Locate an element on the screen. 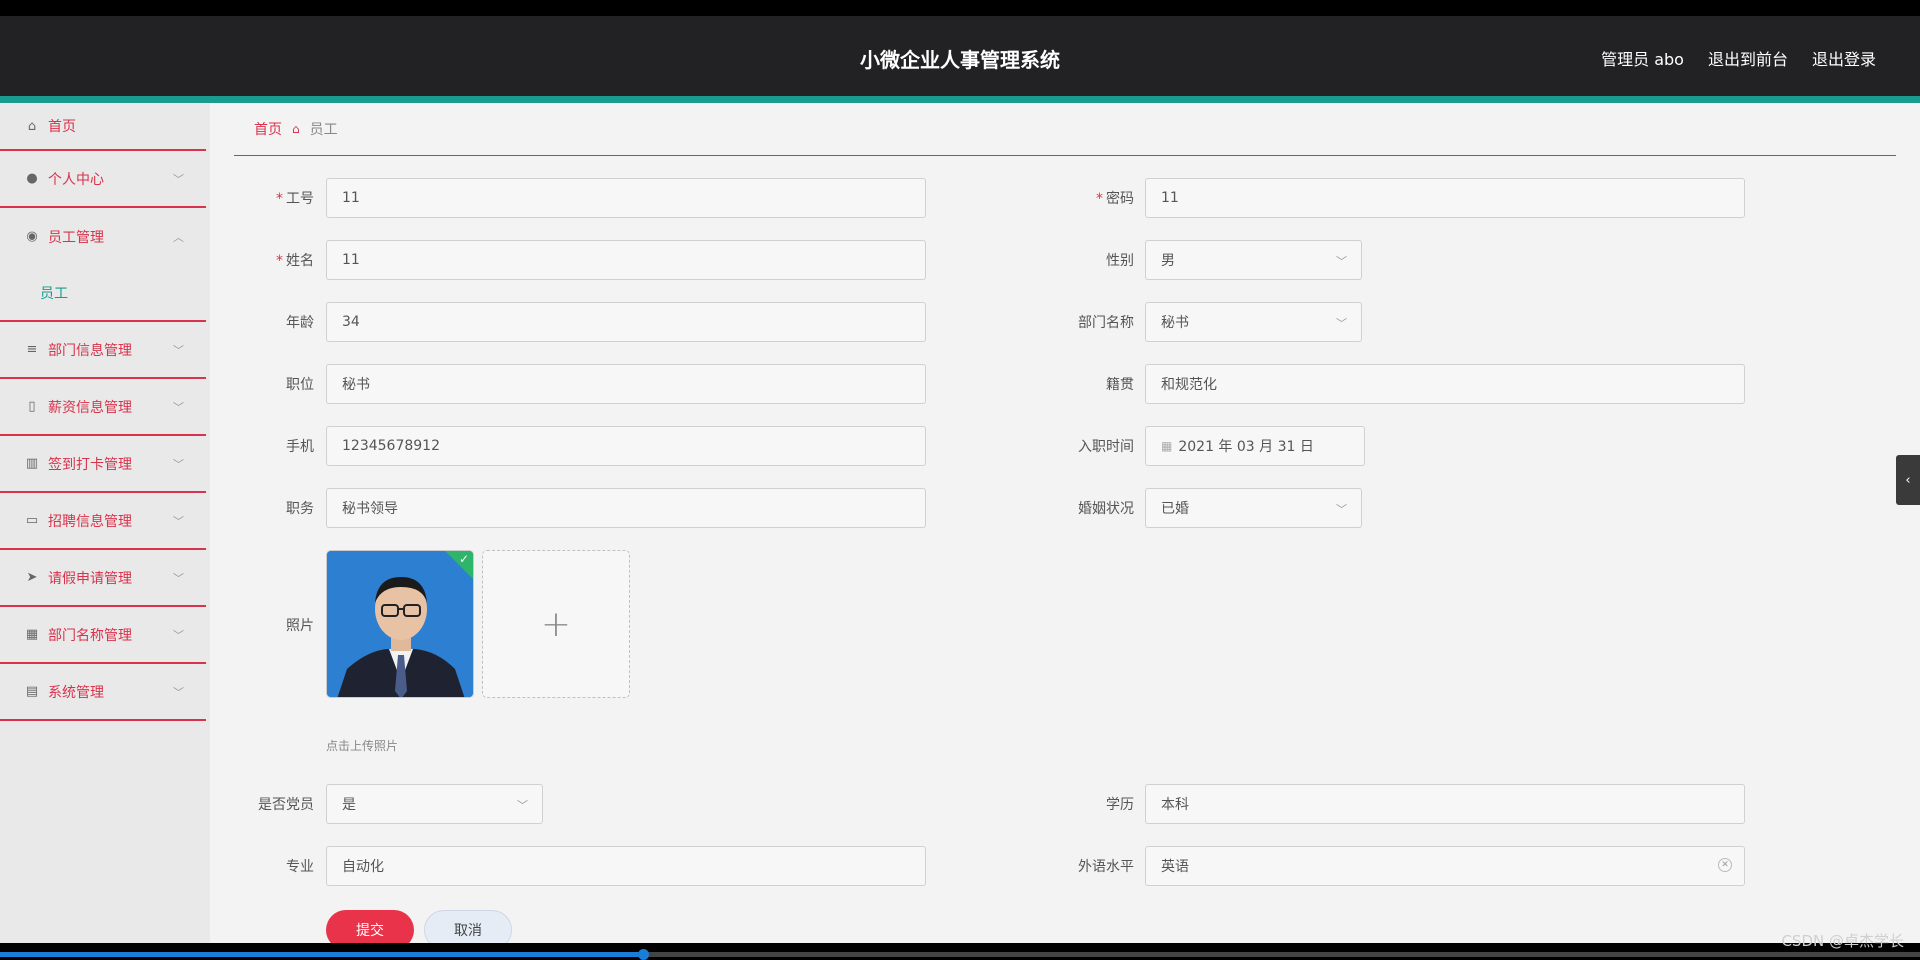 This screenshot has height=960, width=1920. sidebar-item-dept-info: ≡ 部门信息管理 ﹀ is located at coordinates (103, 350).